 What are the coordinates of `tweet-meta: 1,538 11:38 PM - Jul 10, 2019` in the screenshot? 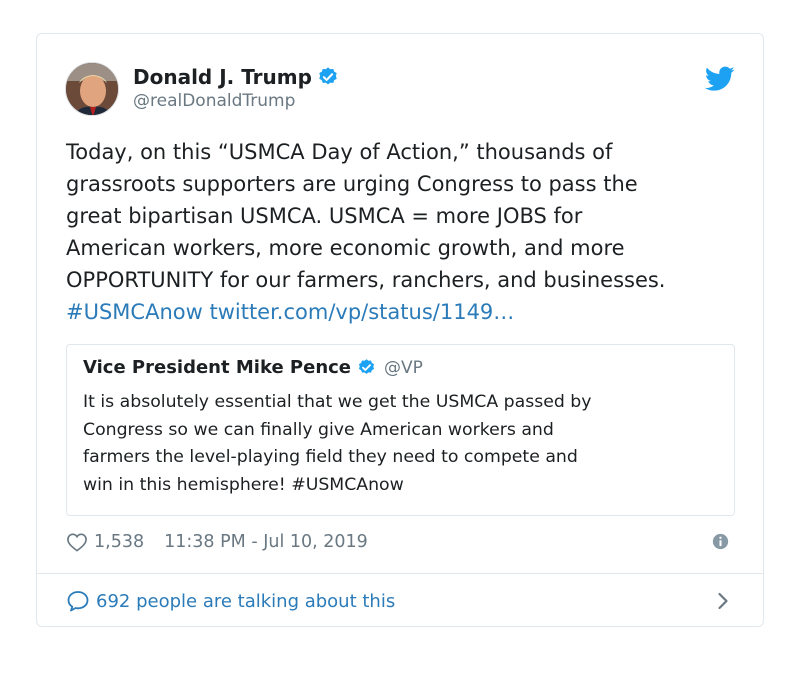 It's located at (400, 542).